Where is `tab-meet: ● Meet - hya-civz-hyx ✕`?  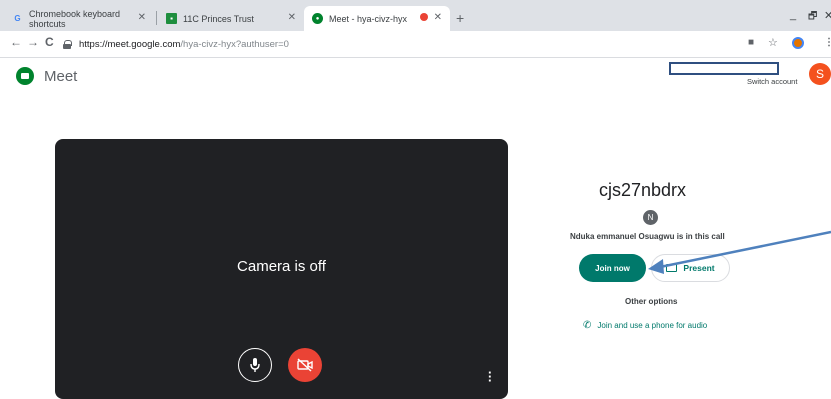 tab-meet: ● Meet - hya-civz-hyx ✕ is located at coordinates (377, 18).